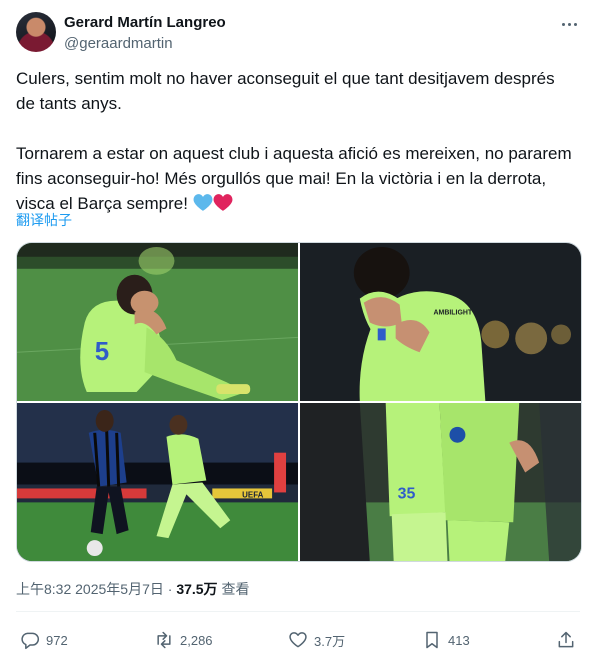  What do you see at coordinates (102, 352) in the screenshot?
I see `jersey-number-5: 5` at bounding box center [102, 352].